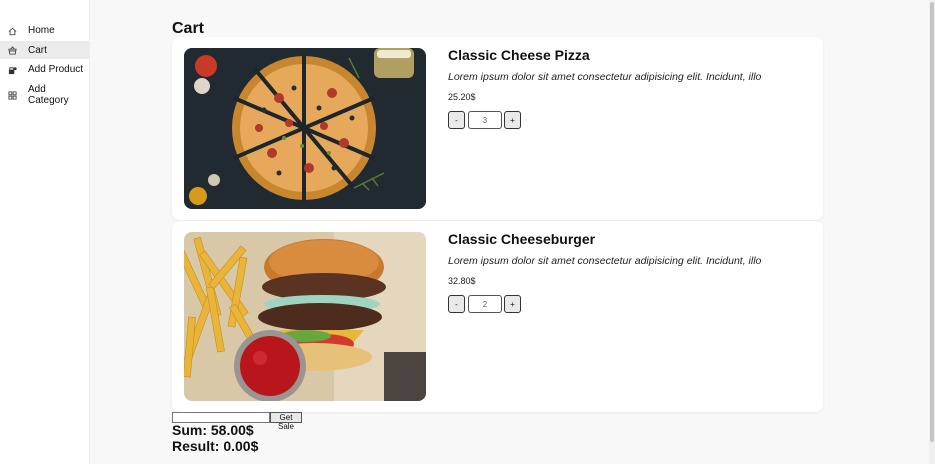 This screenshot has height=464, width=935. Describe the element at coordinates (213, 430) in the screenshot. I see `cart-sum: Sum: 58.00$` at that location.